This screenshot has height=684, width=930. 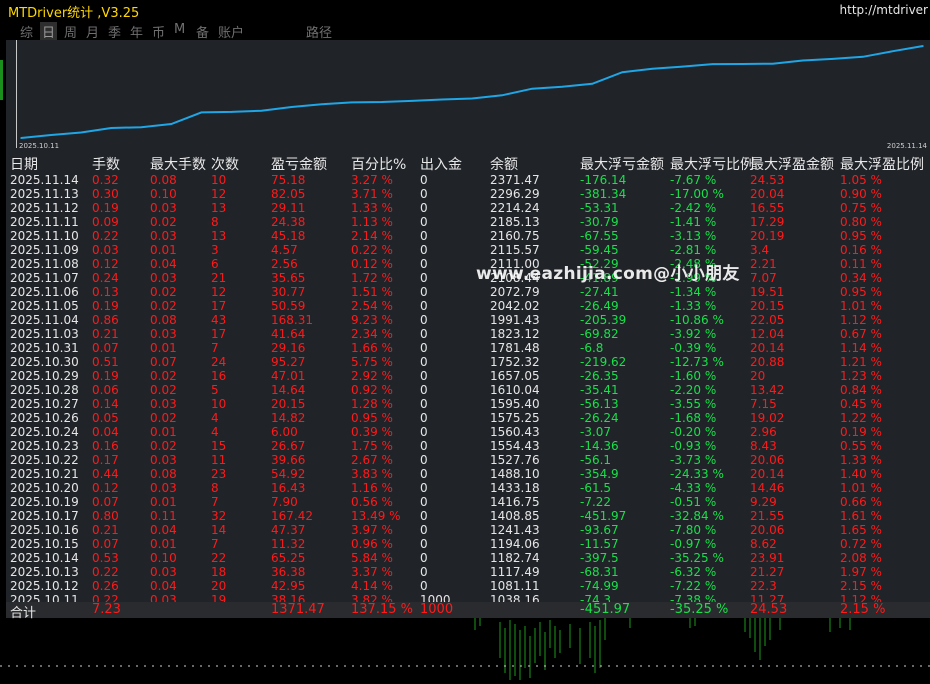 I want to click on cell-7: 1182.74, so click(x=515, y=558).